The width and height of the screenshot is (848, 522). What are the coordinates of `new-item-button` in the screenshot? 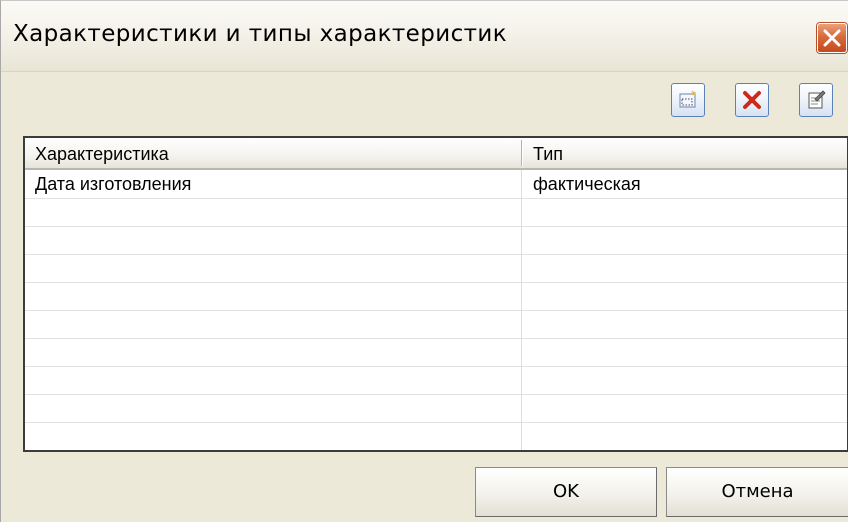 It's located at (688, 100).